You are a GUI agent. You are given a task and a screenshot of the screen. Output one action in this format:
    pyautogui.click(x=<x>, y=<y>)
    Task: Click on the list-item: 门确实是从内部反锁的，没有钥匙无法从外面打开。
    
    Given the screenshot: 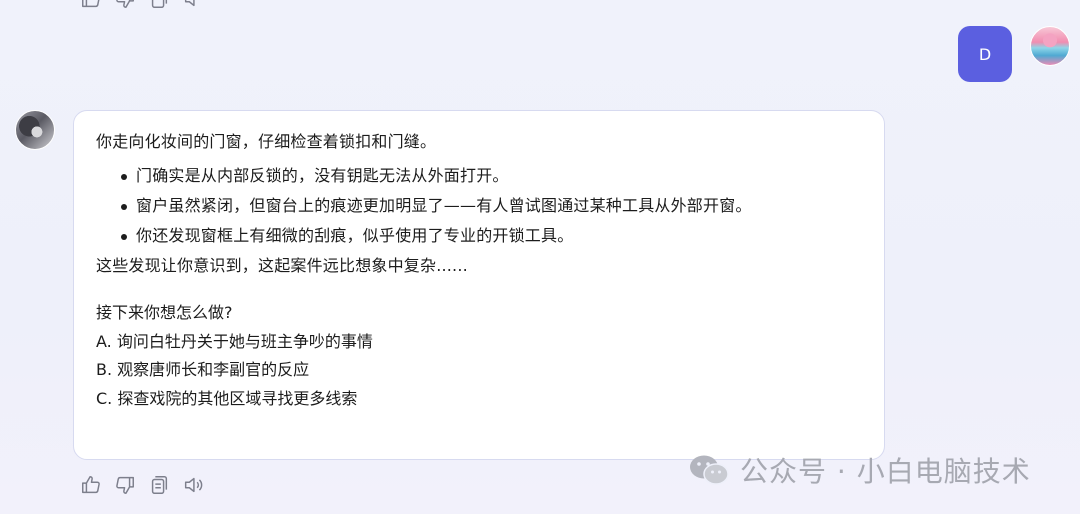 What is the action you would take?
    pyautogui.click(x=490, y=176)
    